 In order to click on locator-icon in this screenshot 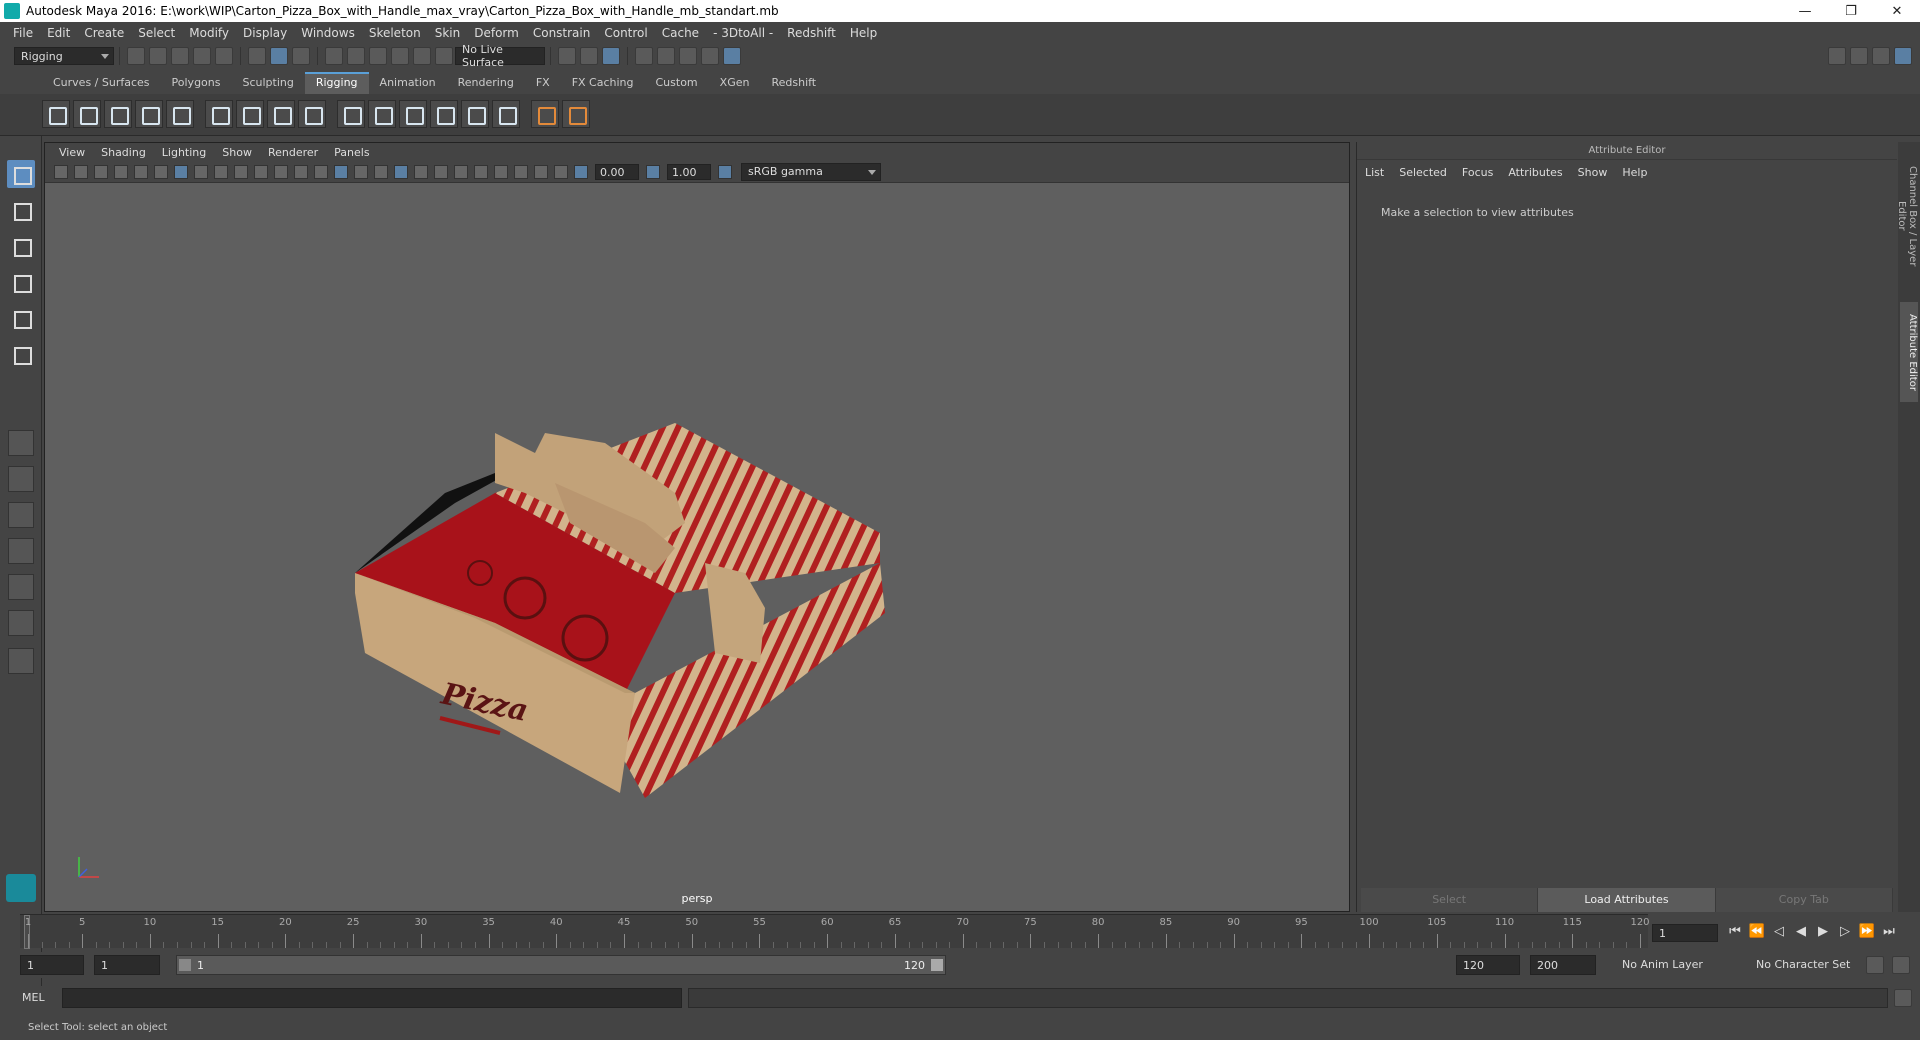, I will do `click(545, 114)`.